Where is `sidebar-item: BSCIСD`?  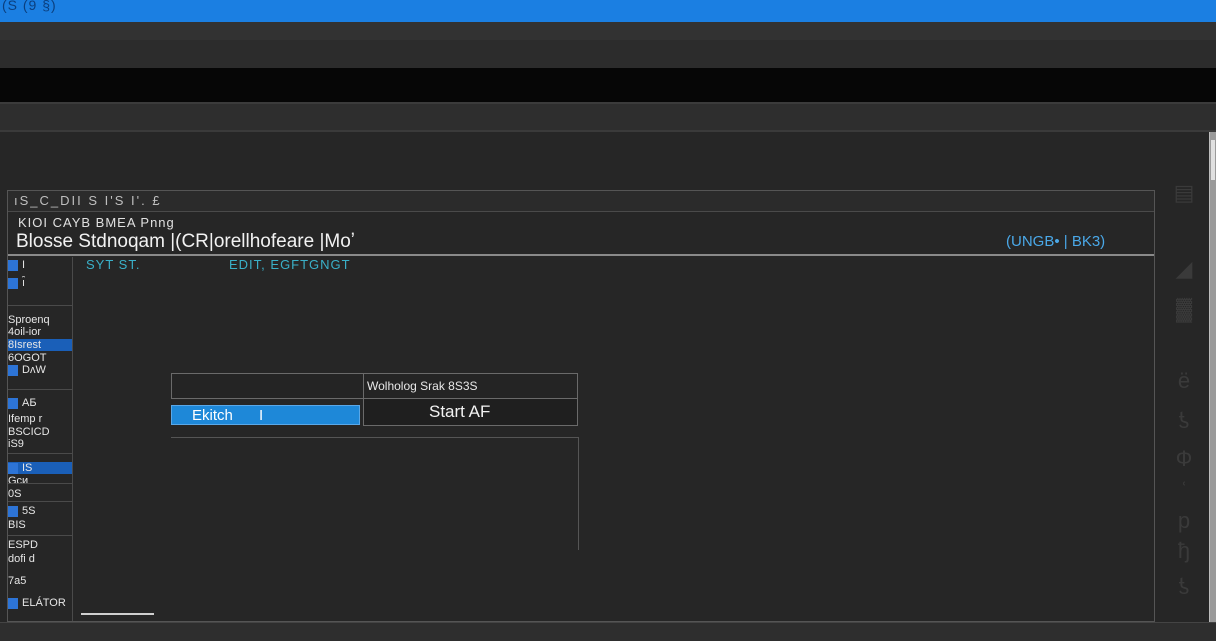 sidebar-item: BSCIСD is located at coordinates (40, 432).